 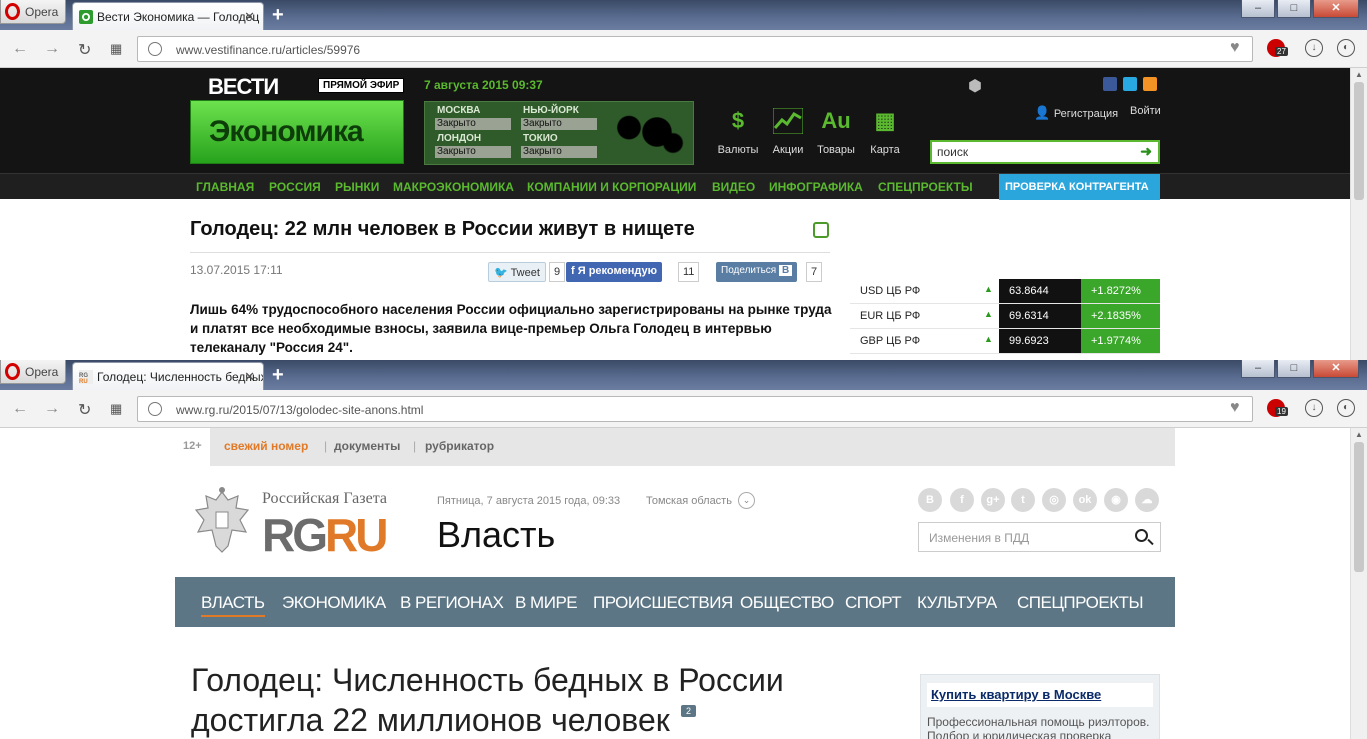 I want to click on rg-brand-name: Российская Газета, so click(x=324, y=499).